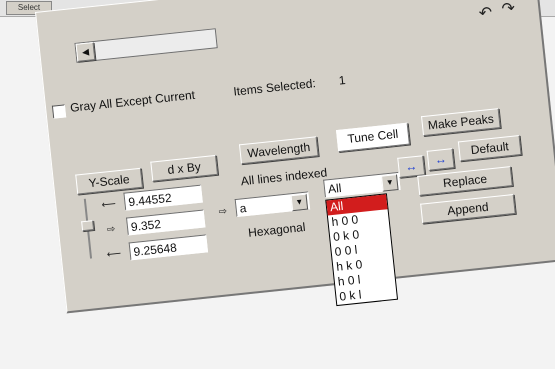 This screenshot has height=369, width=555. Describe the element at coordinates (132, 101) in the screenshot. I see `grey-all-except-current-label: Gray All Except Current` at that location.